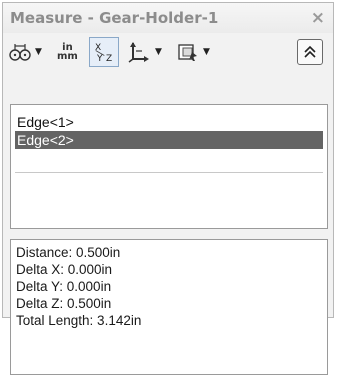 The width and height of the screenshot is (338, 375). Describe the element at coordinates (114, 18) in the screenshot. I see `panel-title: Measure - Gear-Holder-1` at that location.